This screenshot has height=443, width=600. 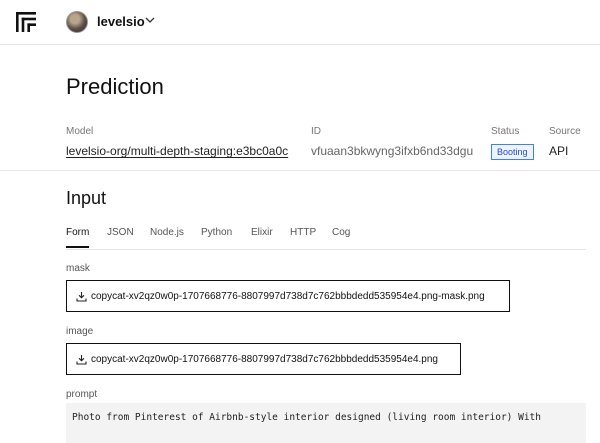 What do you see at coordinates (392, 151) in the screenshot?
I see `prediction-id: vfuaan3bkwyng3ifxb6nd33dgu` at bounding box center [392, 151].